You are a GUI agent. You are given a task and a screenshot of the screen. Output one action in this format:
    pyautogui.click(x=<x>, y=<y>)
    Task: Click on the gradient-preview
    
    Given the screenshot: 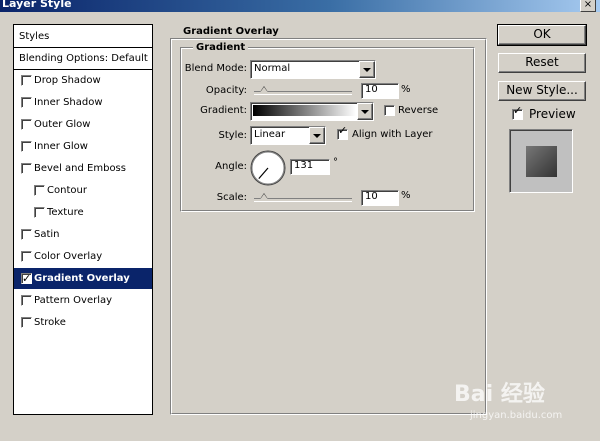 What is the action you would take?
    pyautogui.click(x=304, y=110)
    